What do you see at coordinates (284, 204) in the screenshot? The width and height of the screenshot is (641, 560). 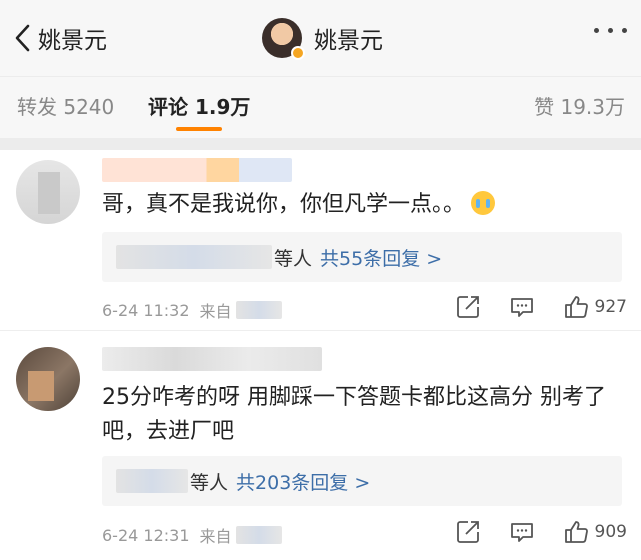 I see `comment-text-content: 哥，真不是我说你，你但凡学一点。。` at bounding box center [284, 204].